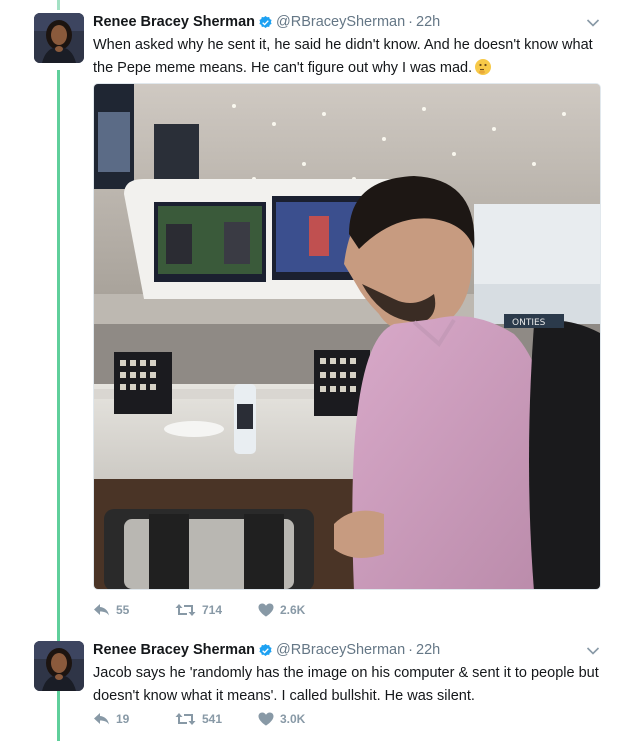 The image size is (637, 741). I want to click on reply-button: 19, so click(111, 719).